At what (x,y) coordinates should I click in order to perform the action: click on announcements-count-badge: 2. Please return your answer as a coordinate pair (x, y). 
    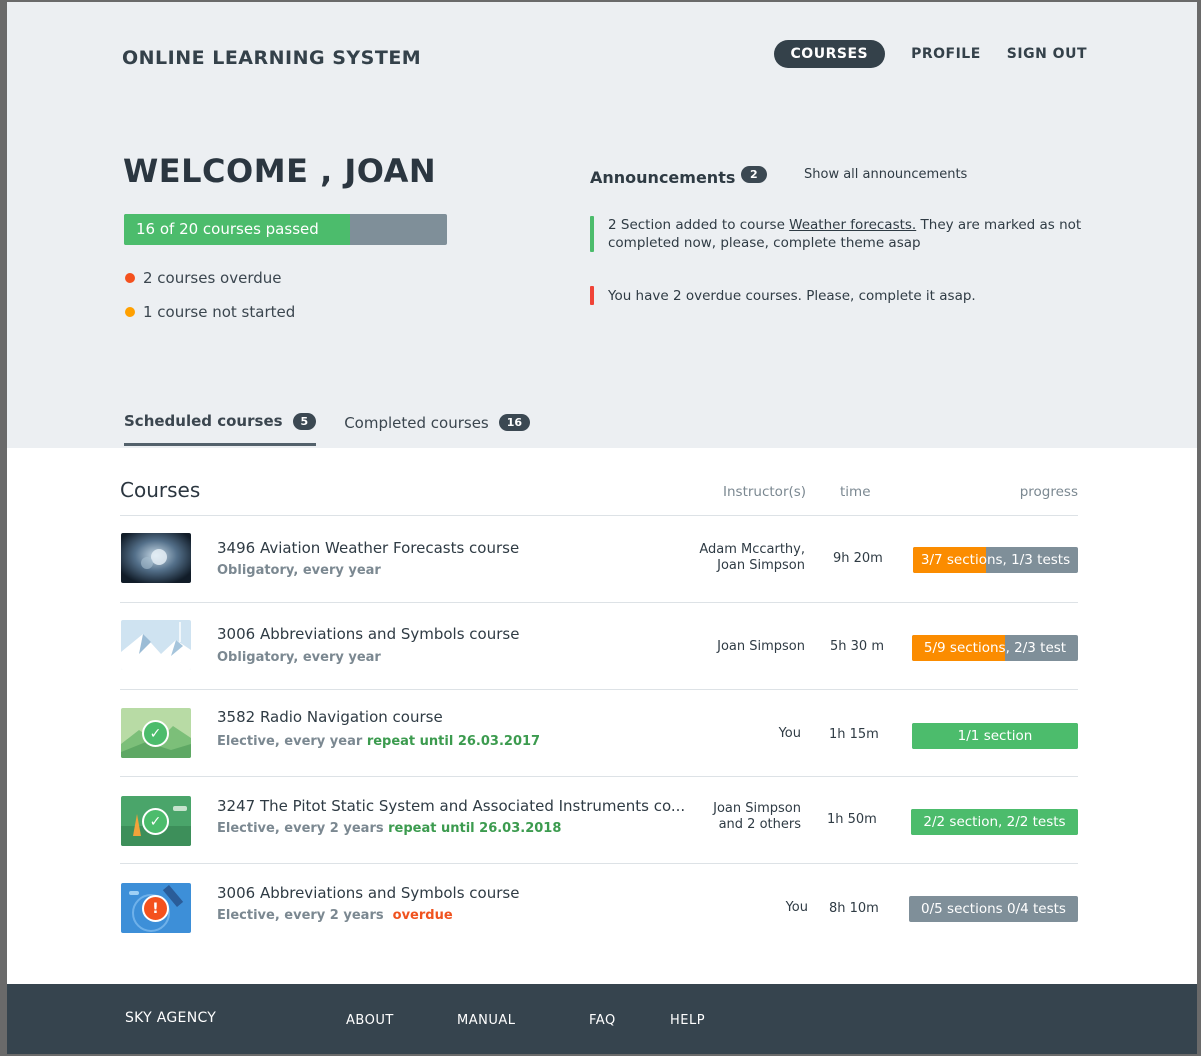
    Looking at the image, I should click on (754, 174).